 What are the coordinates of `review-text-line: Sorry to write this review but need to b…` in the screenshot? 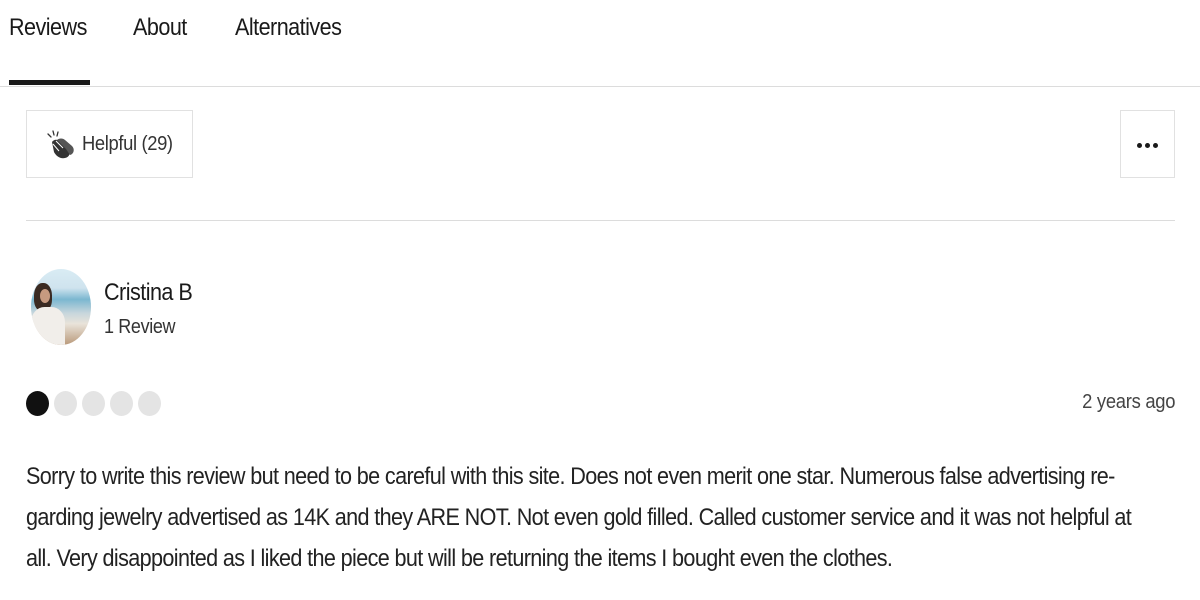 It's located at (570, 476).